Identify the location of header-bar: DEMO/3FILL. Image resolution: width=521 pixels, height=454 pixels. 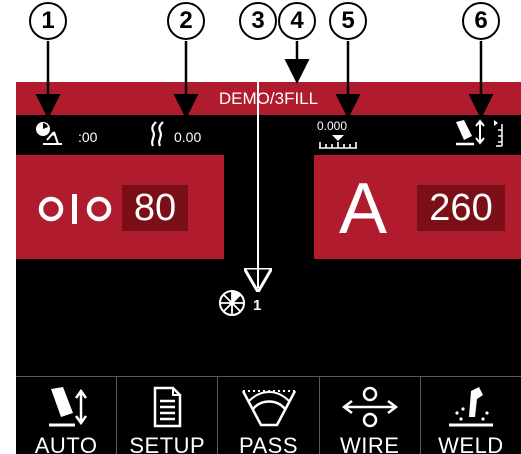
(268, 98).